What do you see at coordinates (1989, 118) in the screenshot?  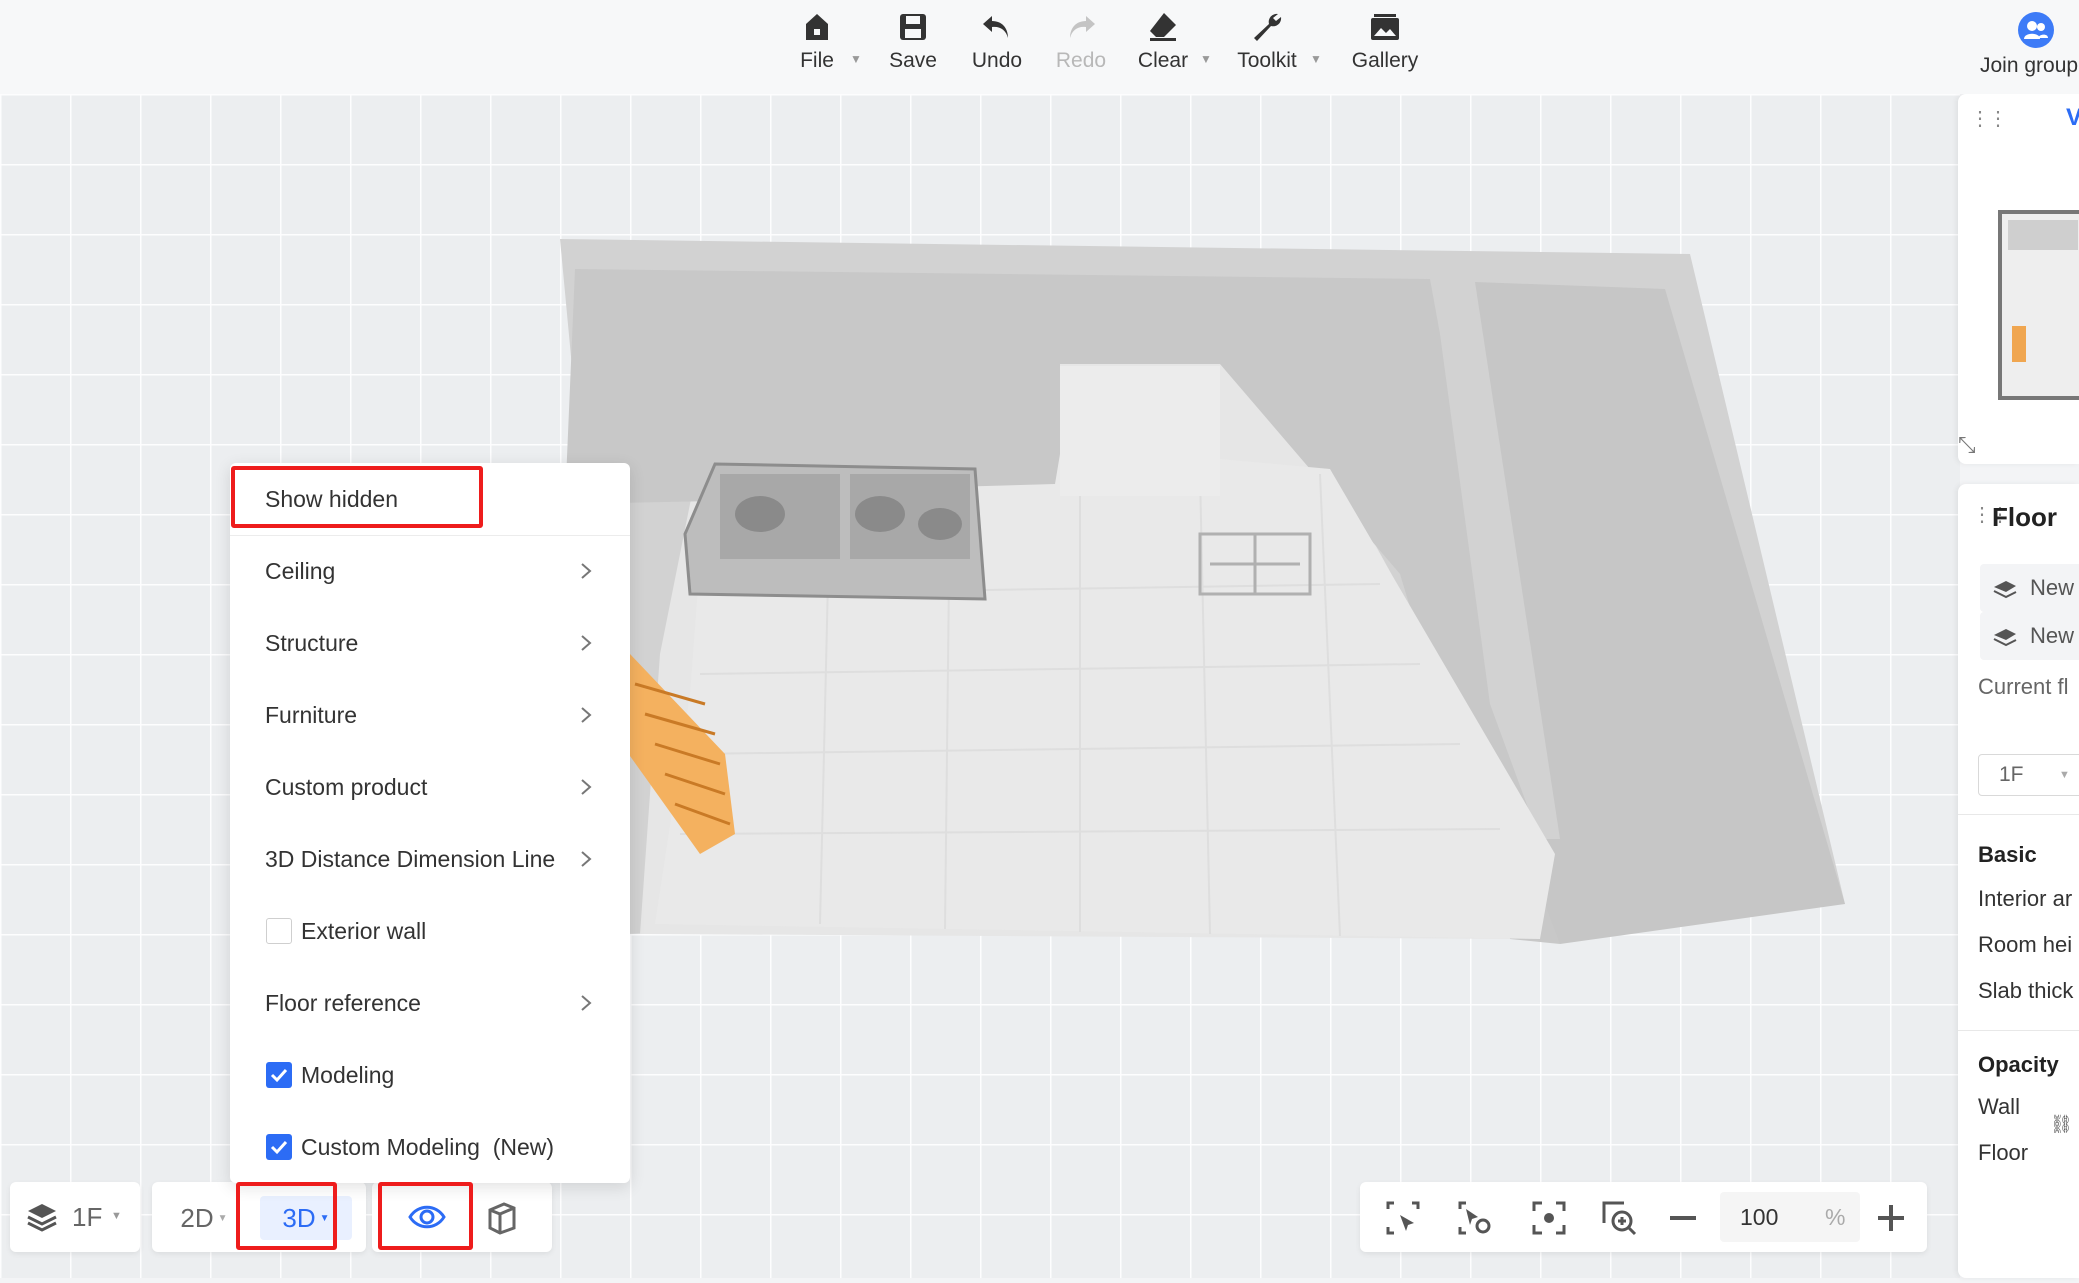 I see `drag-handle-icon: ⋮⋮` at bounding box center [1989, 118].